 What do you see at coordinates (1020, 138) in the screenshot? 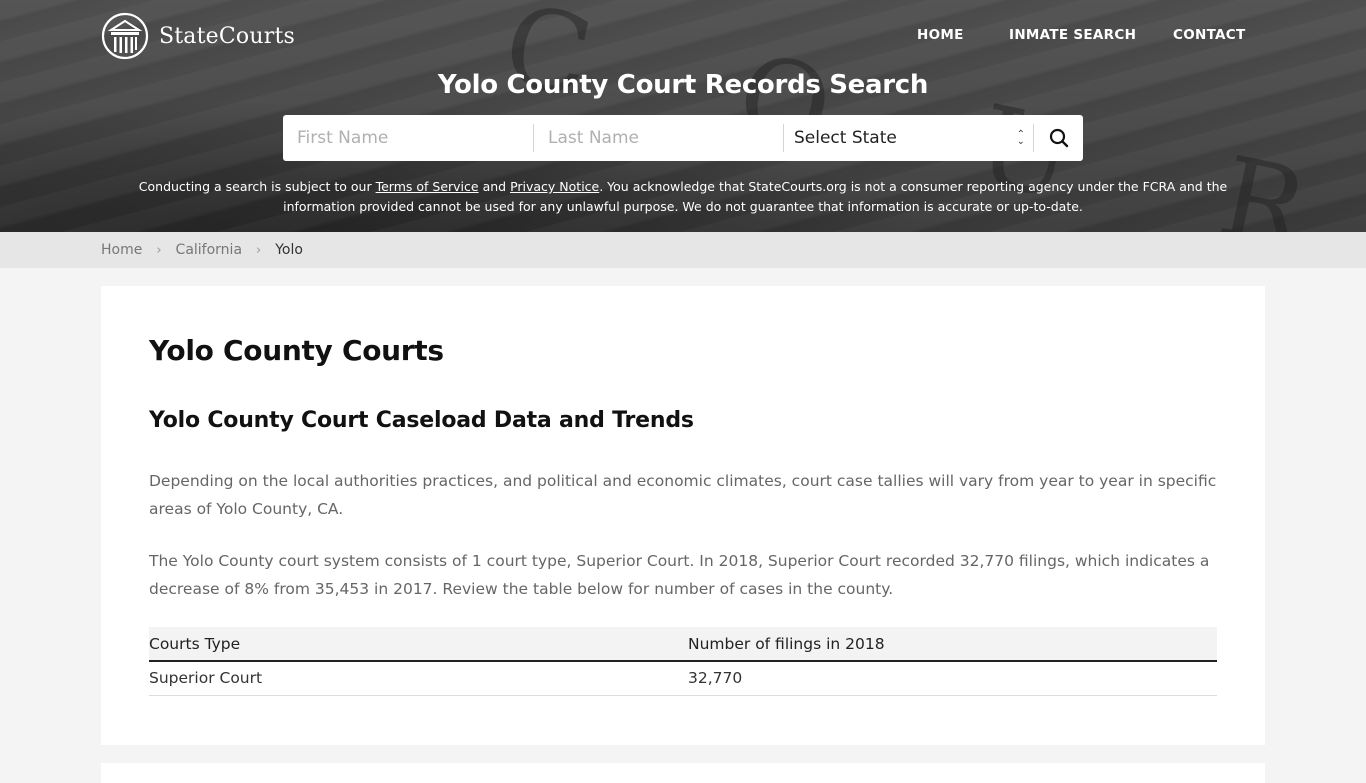
I see `select-arrows-icon: ⌃ ⌄` at bounding box center [1020, 138].